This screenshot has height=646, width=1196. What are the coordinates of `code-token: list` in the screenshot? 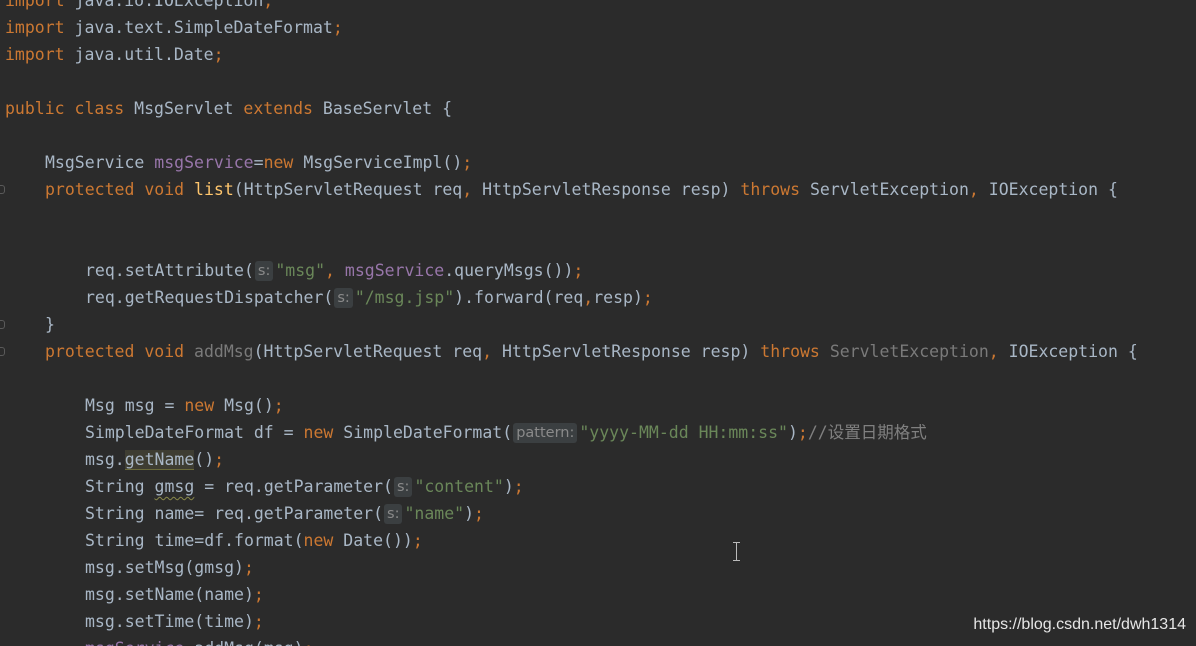 It's located at (214, 189).